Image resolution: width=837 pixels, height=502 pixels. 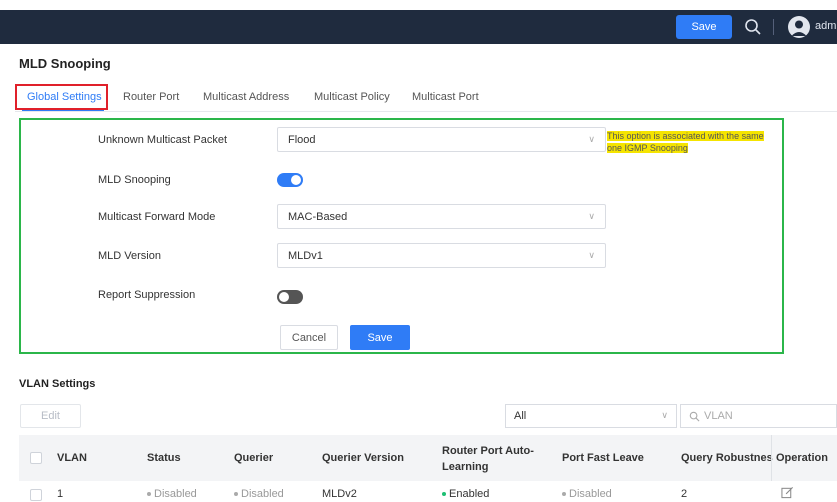 What do you see at coordinates (246, 97) in the screenshot?
I see `tab-multicast-address: Multicast Address` at bounding box center [246, 97].